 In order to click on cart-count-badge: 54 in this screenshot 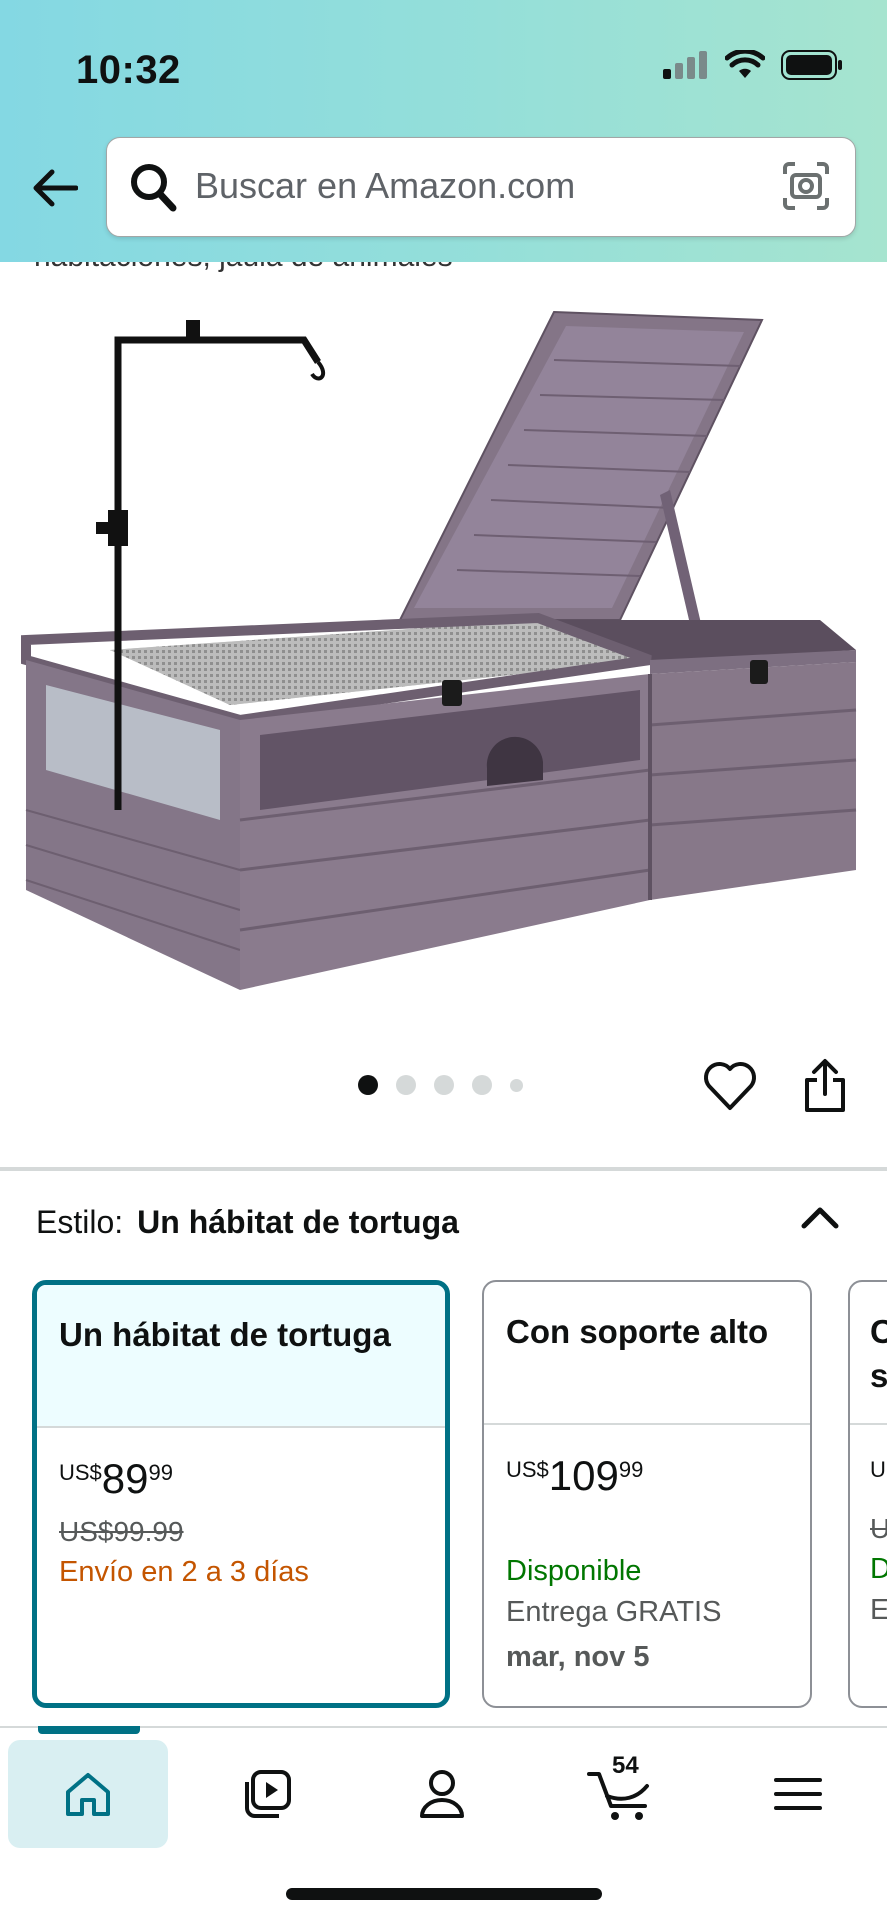, I will do `click(625, 1765)`.